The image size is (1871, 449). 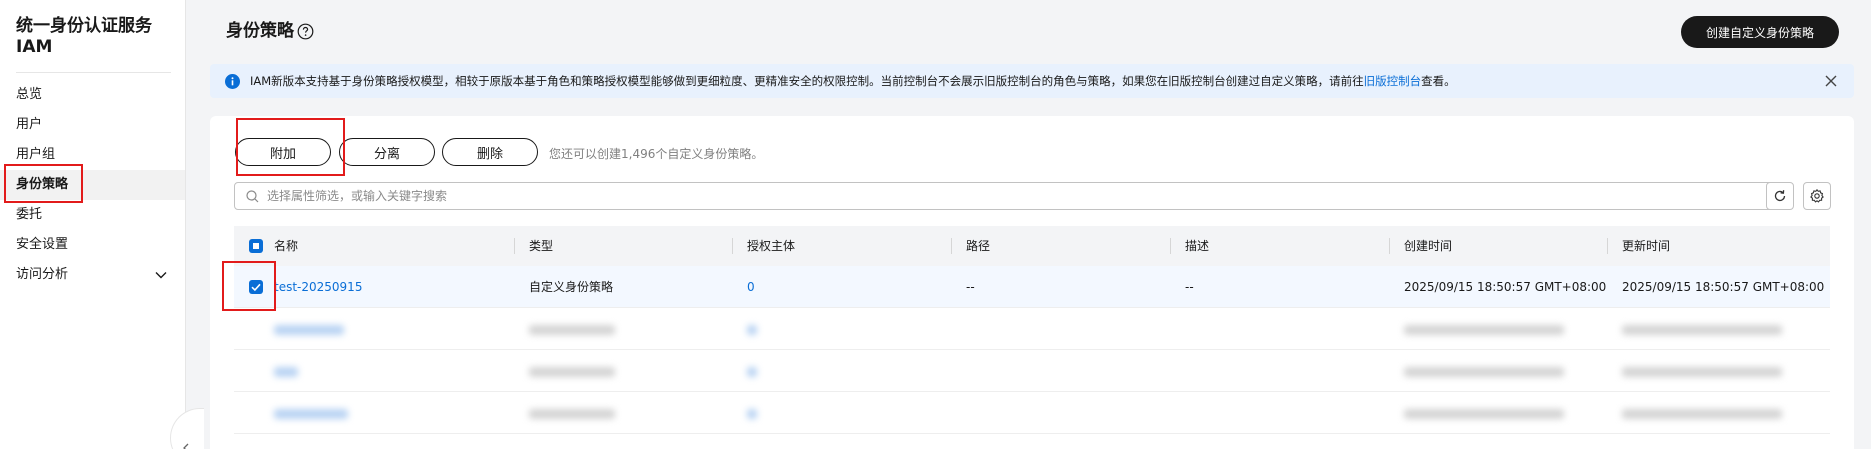 What do you see at coordinates (161, 275) in the screenshot?
I see `chevron-down-icon` at bounding box center [161, 275].